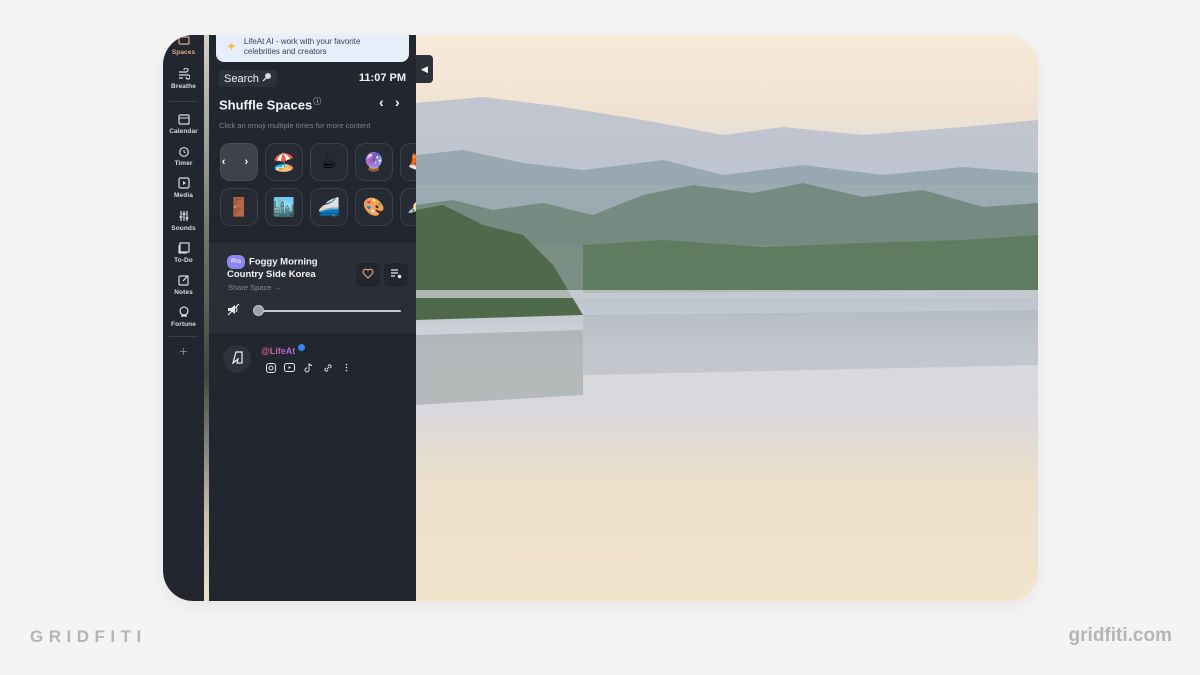  I want to click on emoji-tile: 🏖️, so click(284, 162).